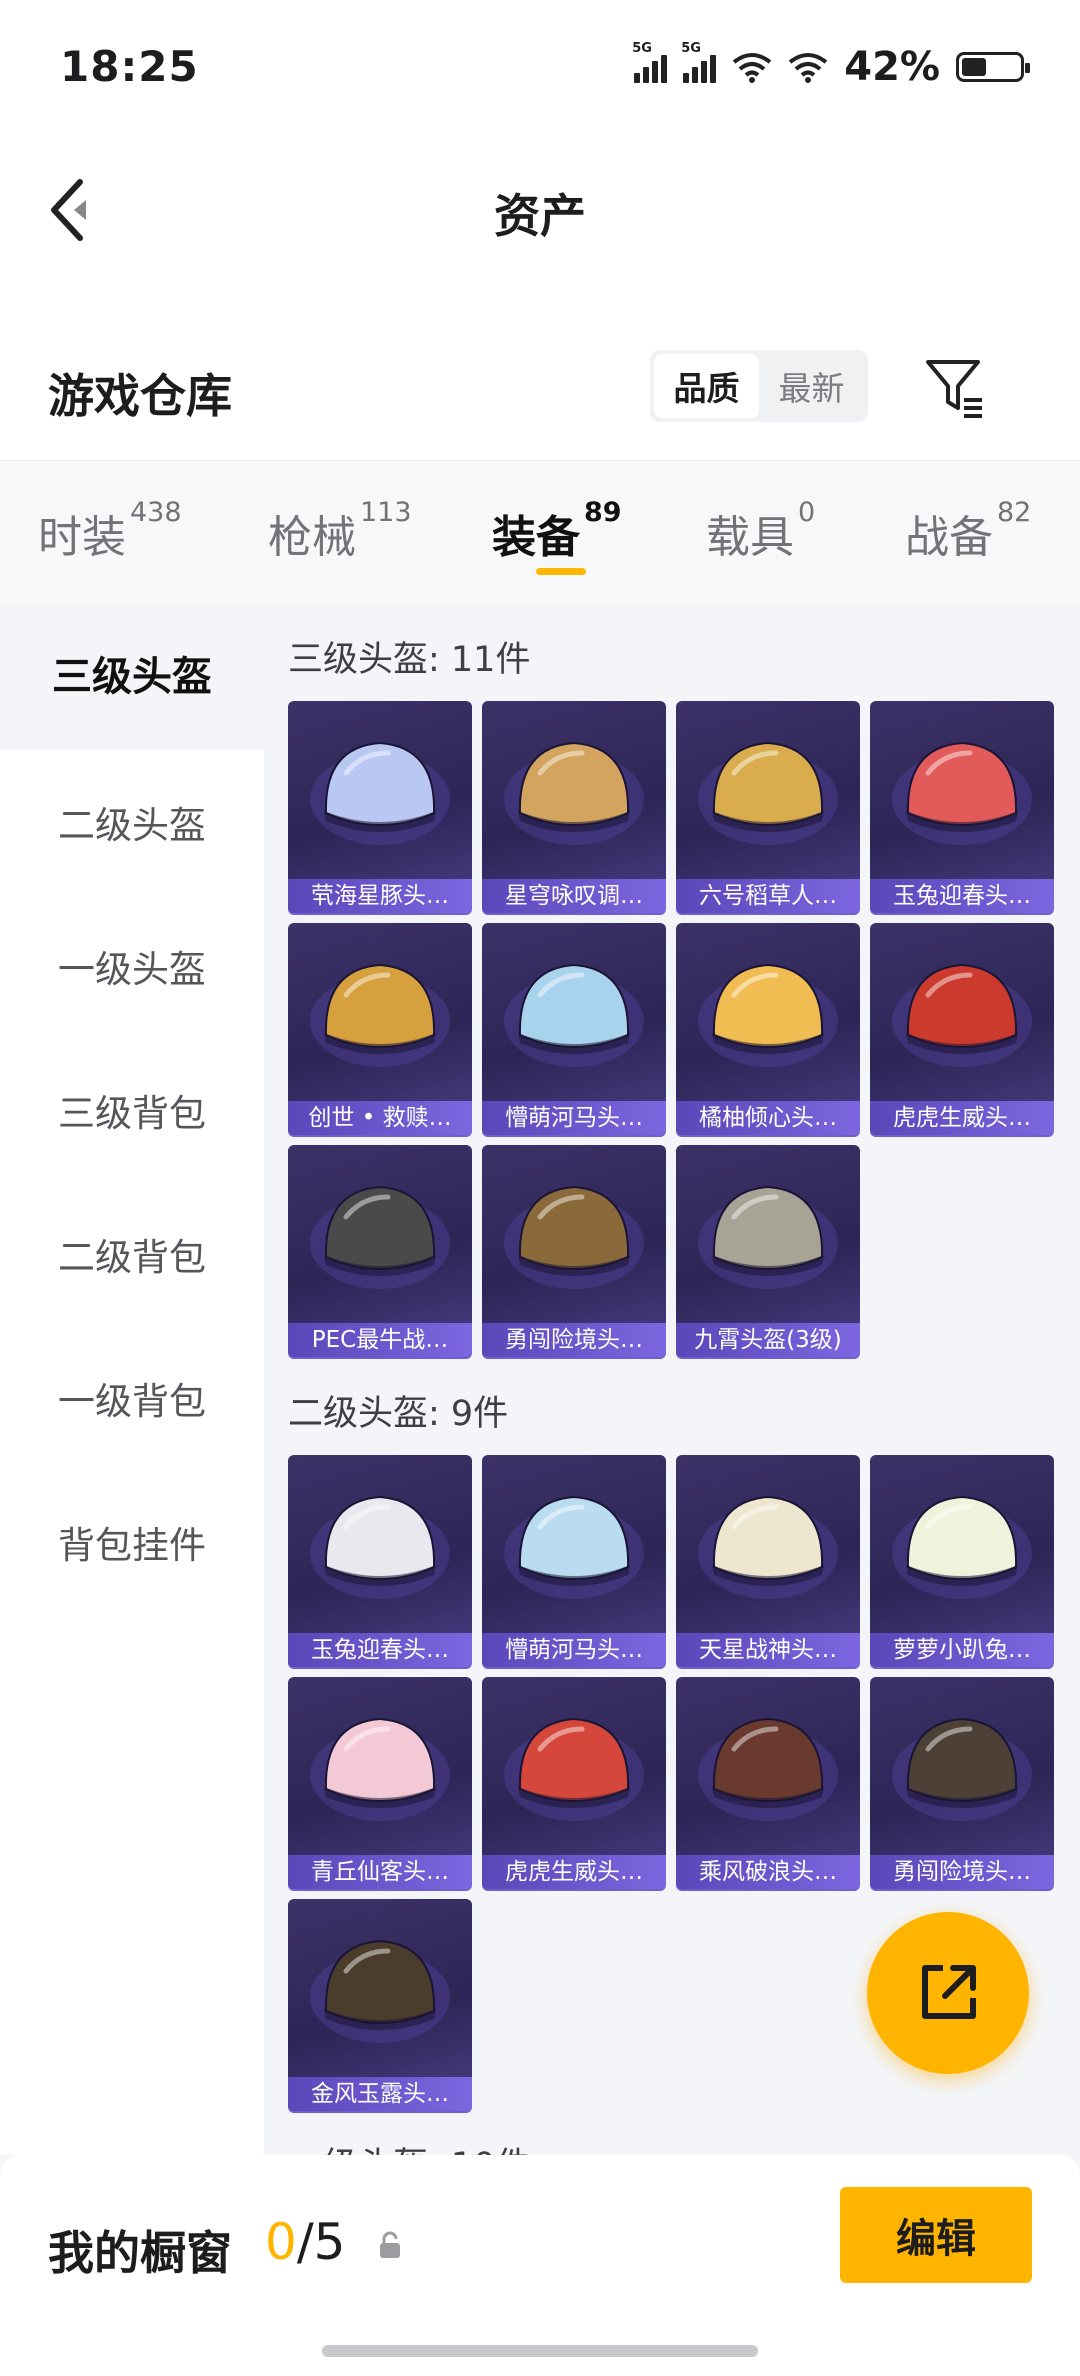 Image resolution: width=1080 pixels, height=2376 pixels. What do you see at coordinates (132, 822) in the screenshot?
I see `sidebar-item-level2-helmet: 二级头盔` at bounding box center [132, 822].